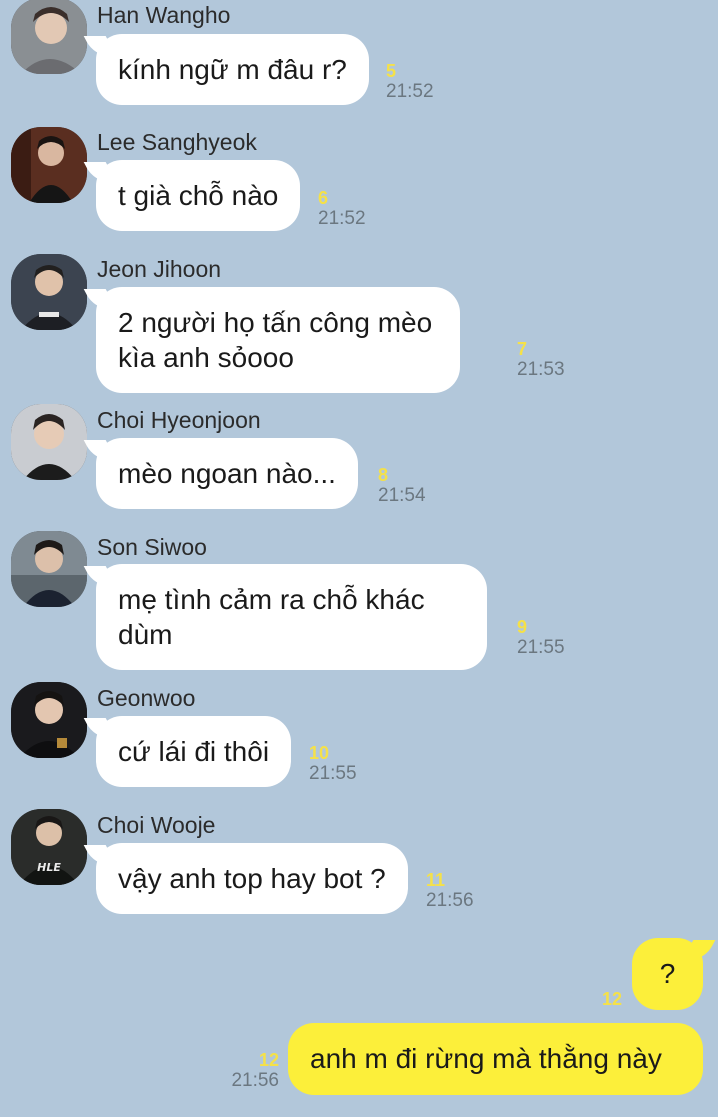 The image size is (718, 1117). Describe the element at coordinates (323, 198) in the screenshot. I see `unread-count: 6` at that location.